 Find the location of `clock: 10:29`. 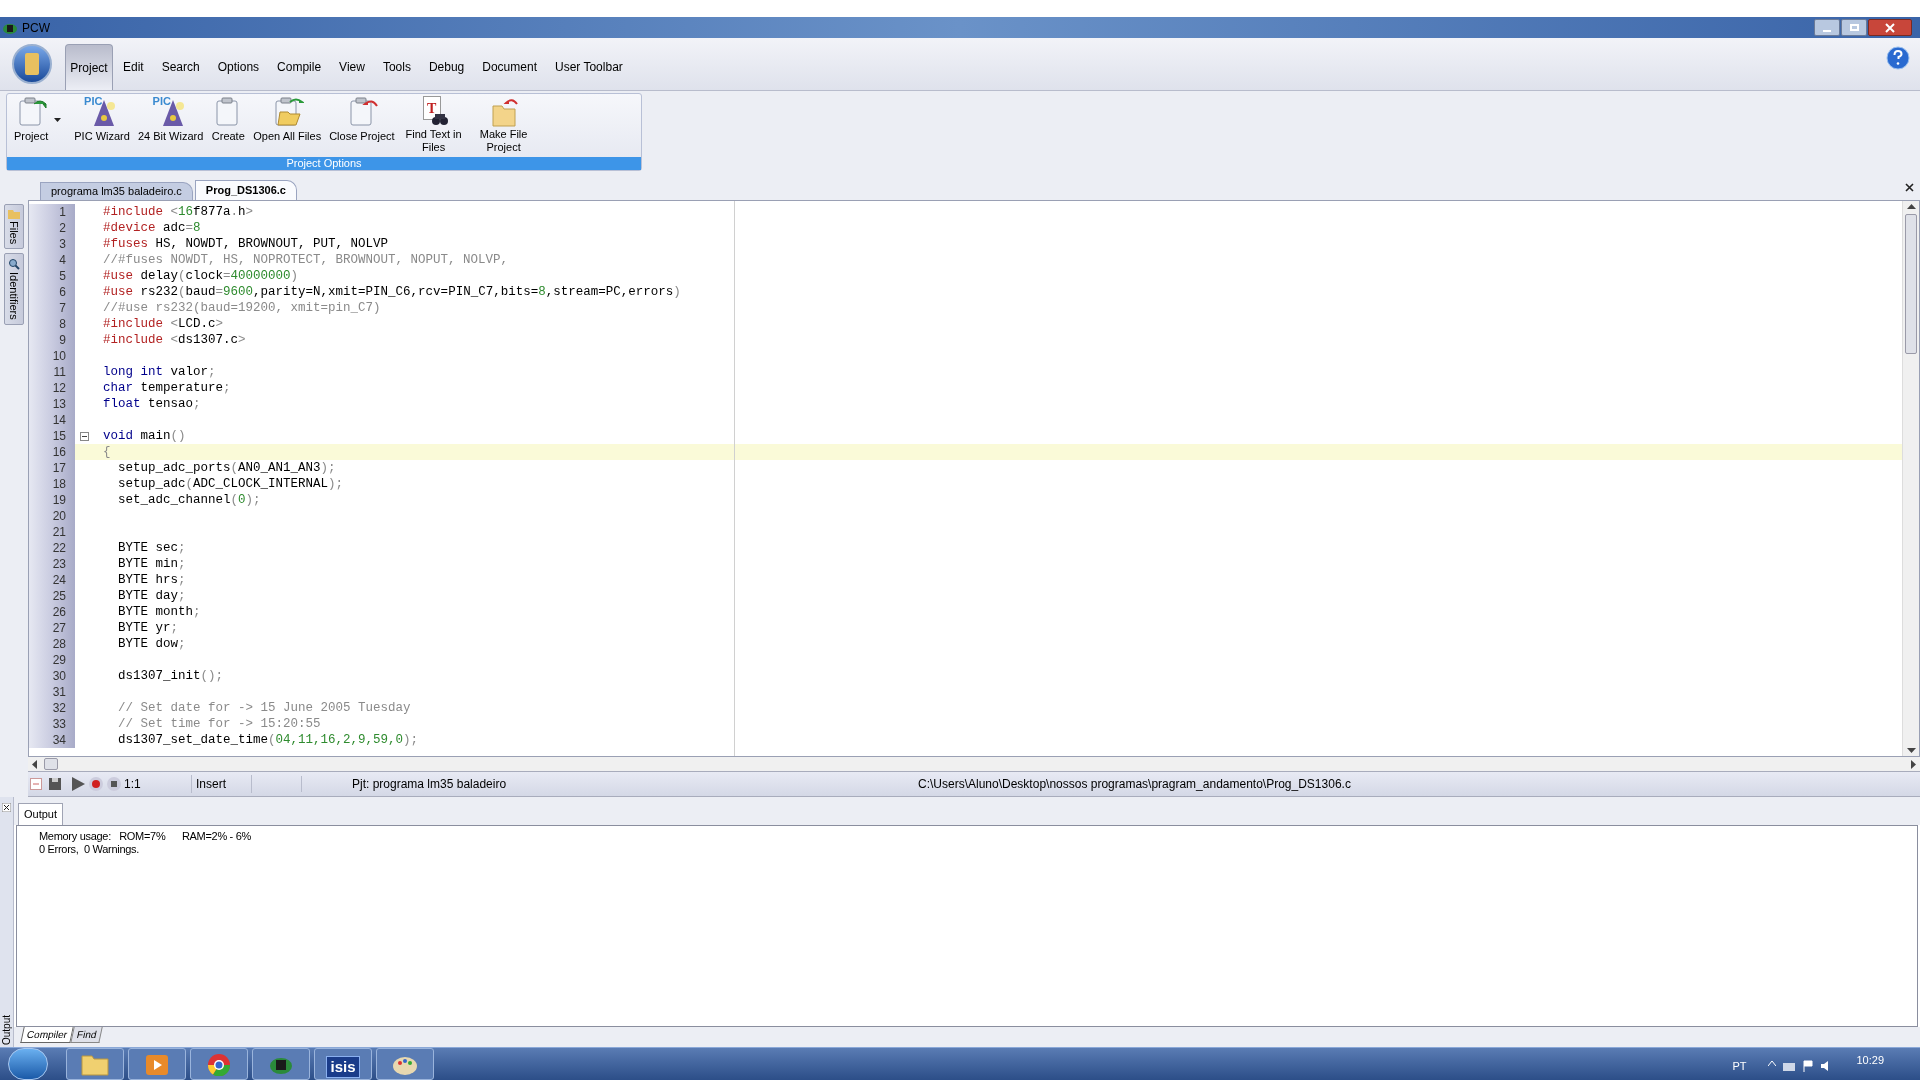

clock: 10:29 is located at coordinates (1870, 1060).